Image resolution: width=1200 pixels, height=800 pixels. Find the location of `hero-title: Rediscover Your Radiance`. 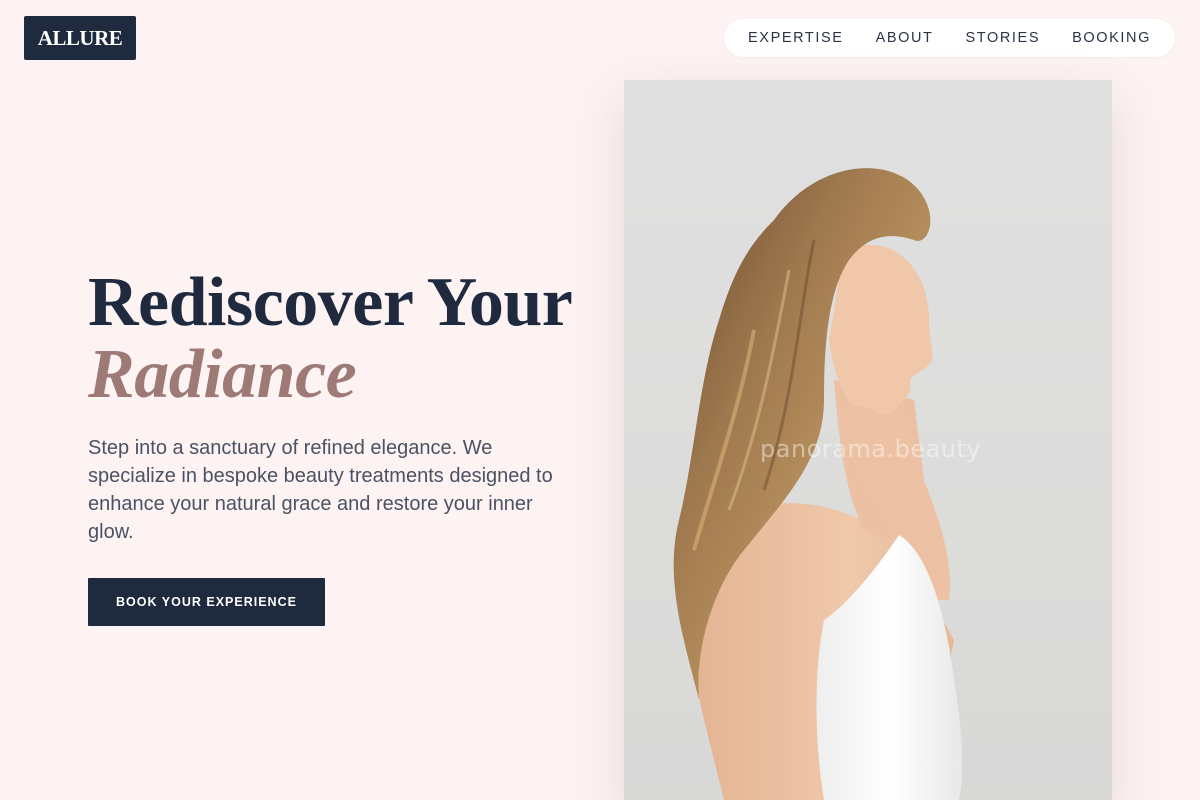

hero-title: Rediscover Your Radiance is located at coordinates (338, 338).